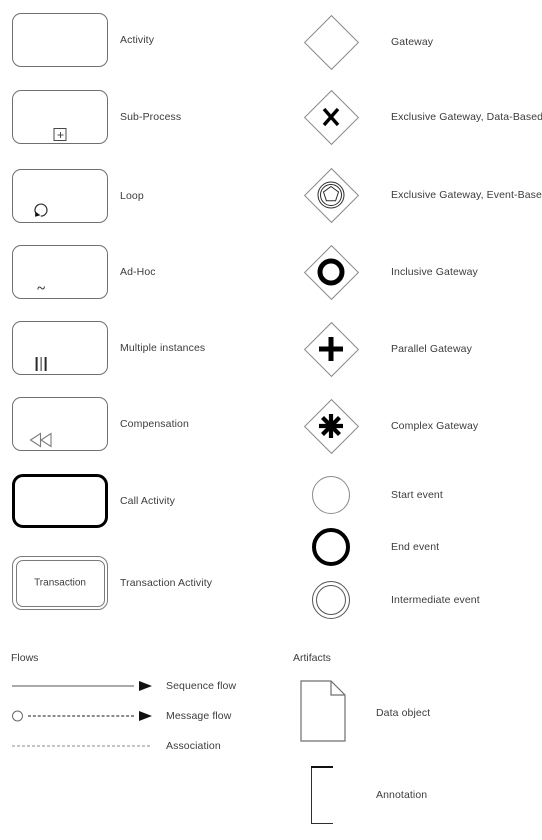 The height and width of the screenshot is (840, 542). What do you see at coordinates (41, 364) in the screenshot?
I see `multiple-instances-marker-icon` at bounding box center [41, 364].